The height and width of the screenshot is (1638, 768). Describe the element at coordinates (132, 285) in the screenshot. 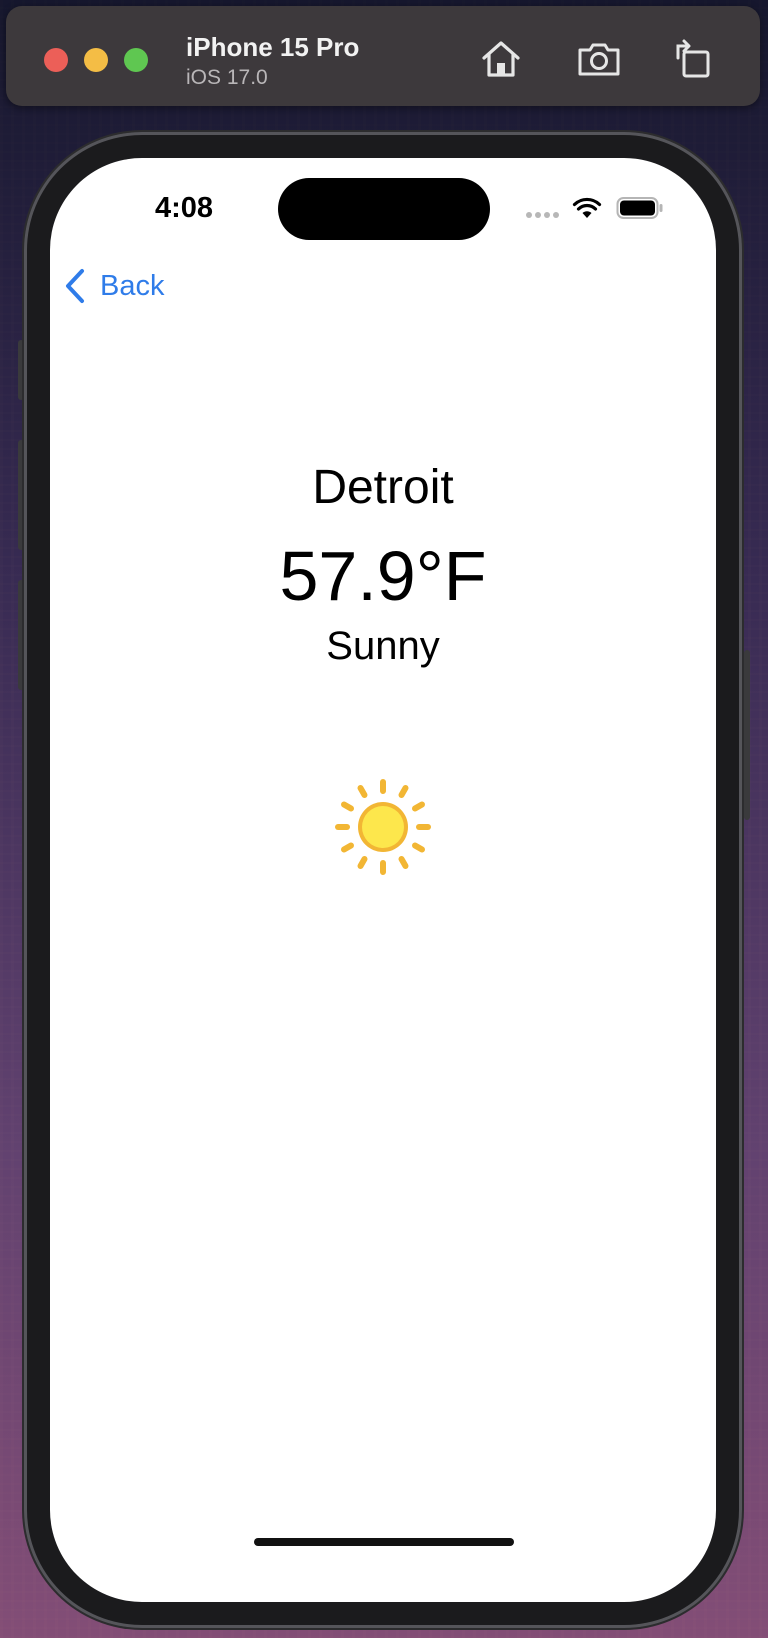

I see `back-label: Back` at that location.